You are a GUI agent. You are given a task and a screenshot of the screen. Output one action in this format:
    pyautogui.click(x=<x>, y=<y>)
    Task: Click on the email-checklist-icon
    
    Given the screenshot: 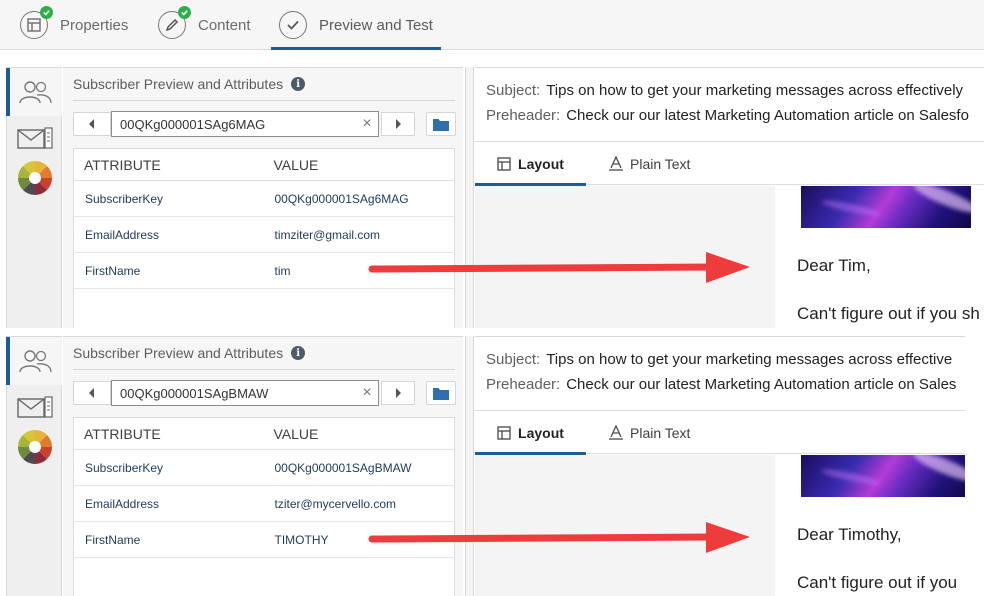 What is the action you would take?
    pyautogui.click(x=34, y=138)
    